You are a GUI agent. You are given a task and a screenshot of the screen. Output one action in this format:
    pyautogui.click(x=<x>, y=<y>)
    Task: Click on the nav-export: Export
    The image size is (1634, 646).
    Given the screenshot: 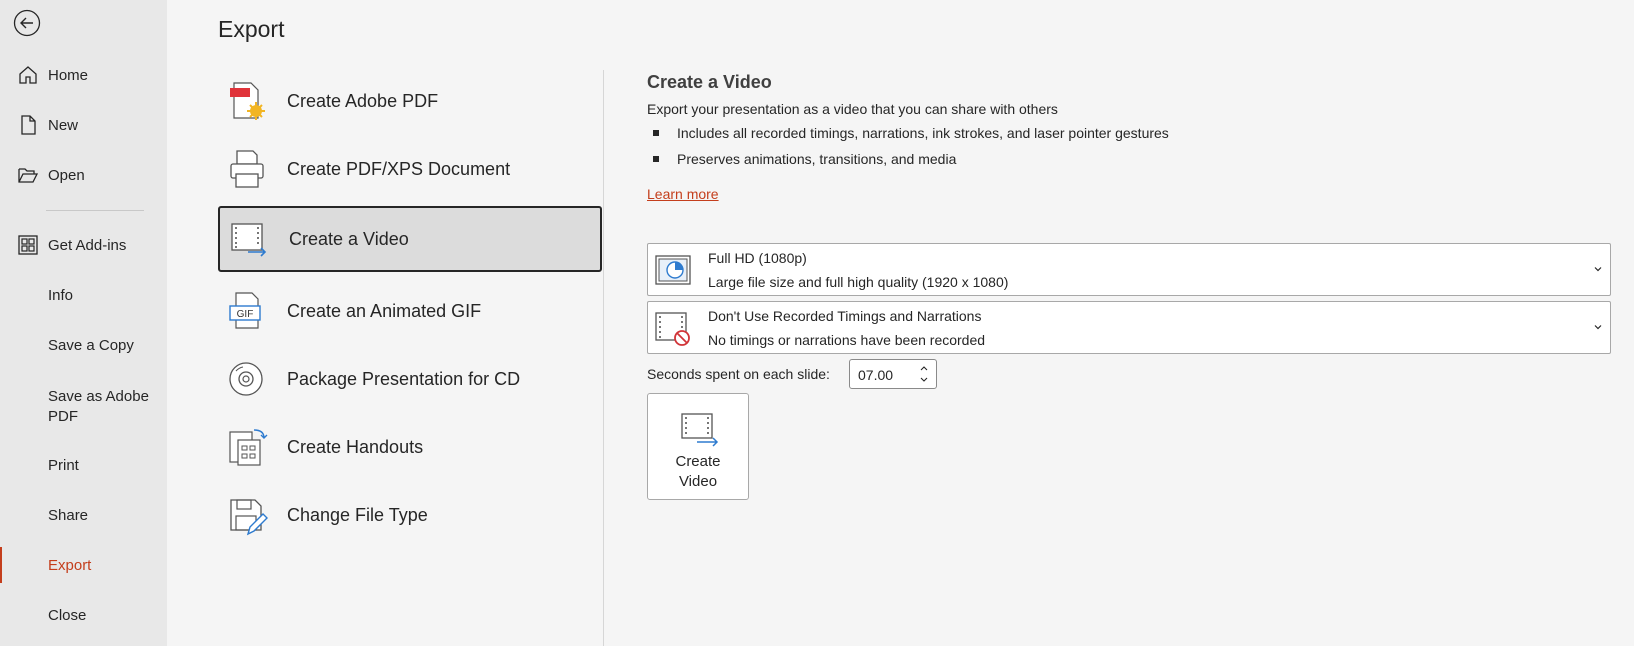 What is the action you would take?
    pyautogui.click(x=83, y=565)
    